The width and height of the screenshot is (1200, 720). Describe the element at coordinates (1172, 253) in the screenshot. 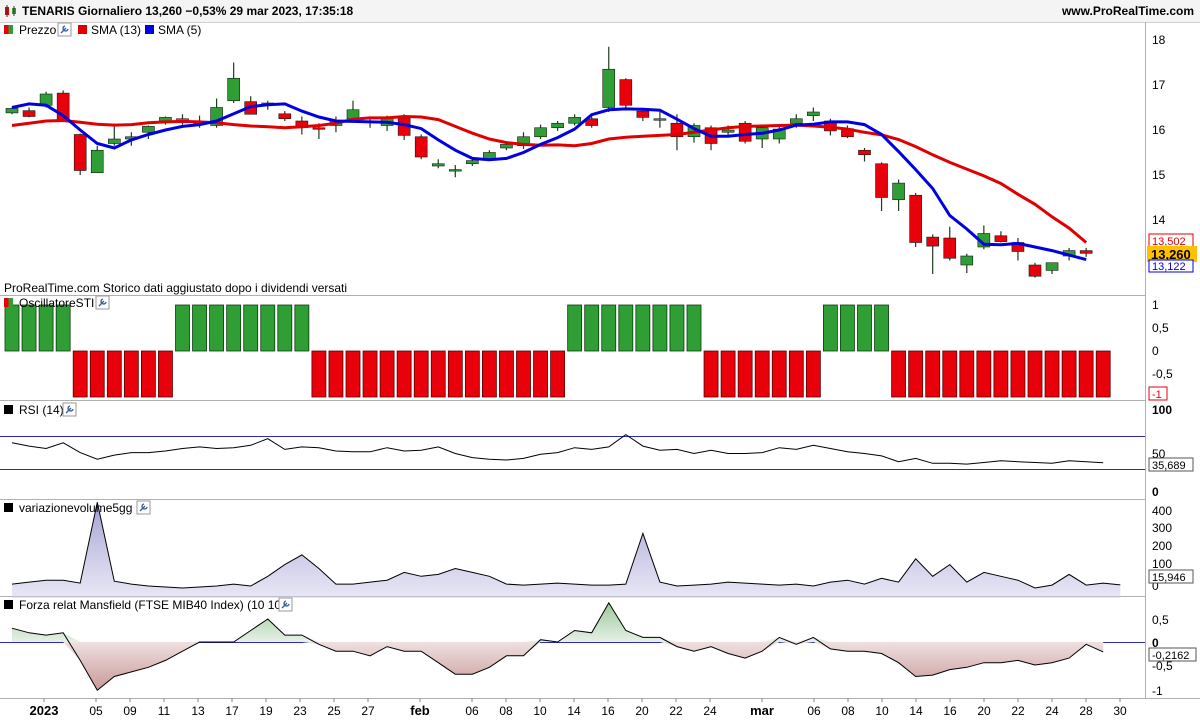

I see `price-tags: 13,502 13,260 13,122` at that location.